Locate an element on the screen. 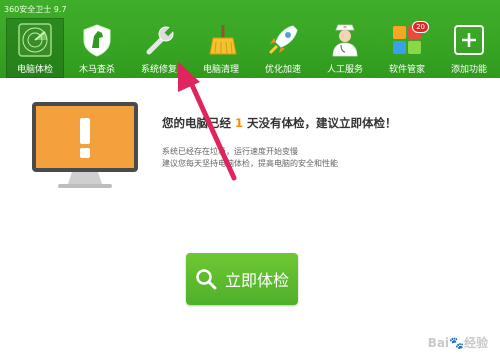 This screenshot has height=355, width=500. days-since-checkup: 1 is located at coordinates (239, 123).